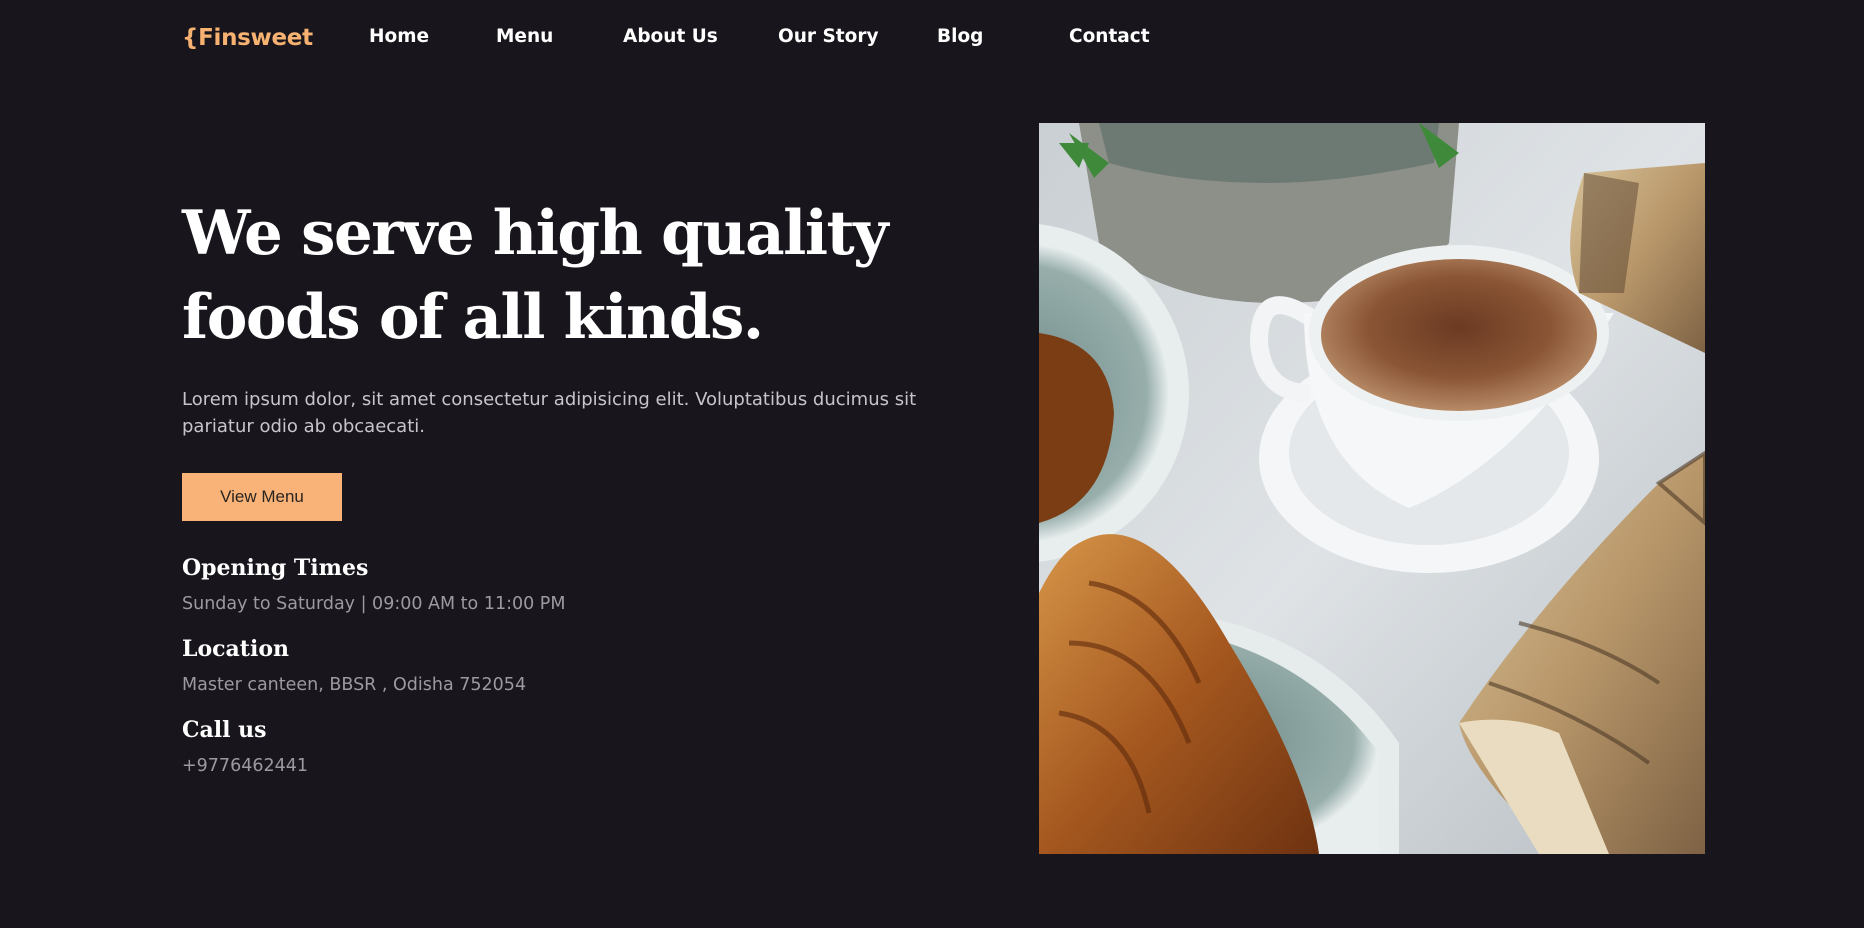 The height and width of the screenshot is (928, 1864). What do you see at coordinates (235, 649) in the screenshot?
I see `location-heading: Location` at bounding box center [235, 649].